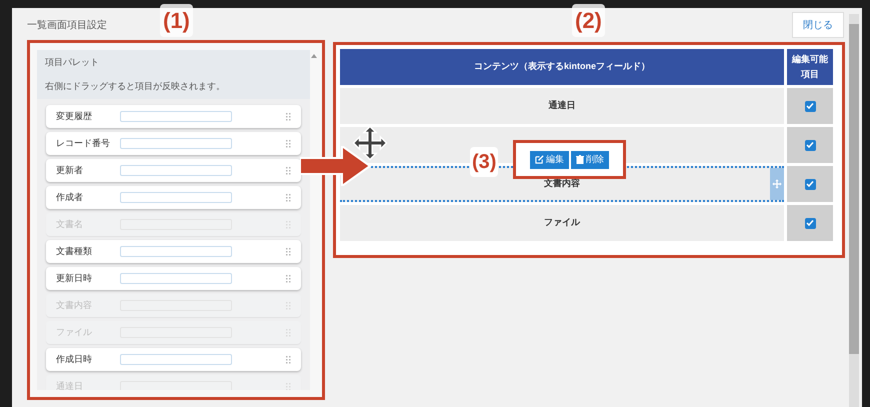 The image size is (870, 407). What do you see at coordinates (549, 159) in the screenshot?
I see `edit-button: 編集` at bounding box center [549, 159].